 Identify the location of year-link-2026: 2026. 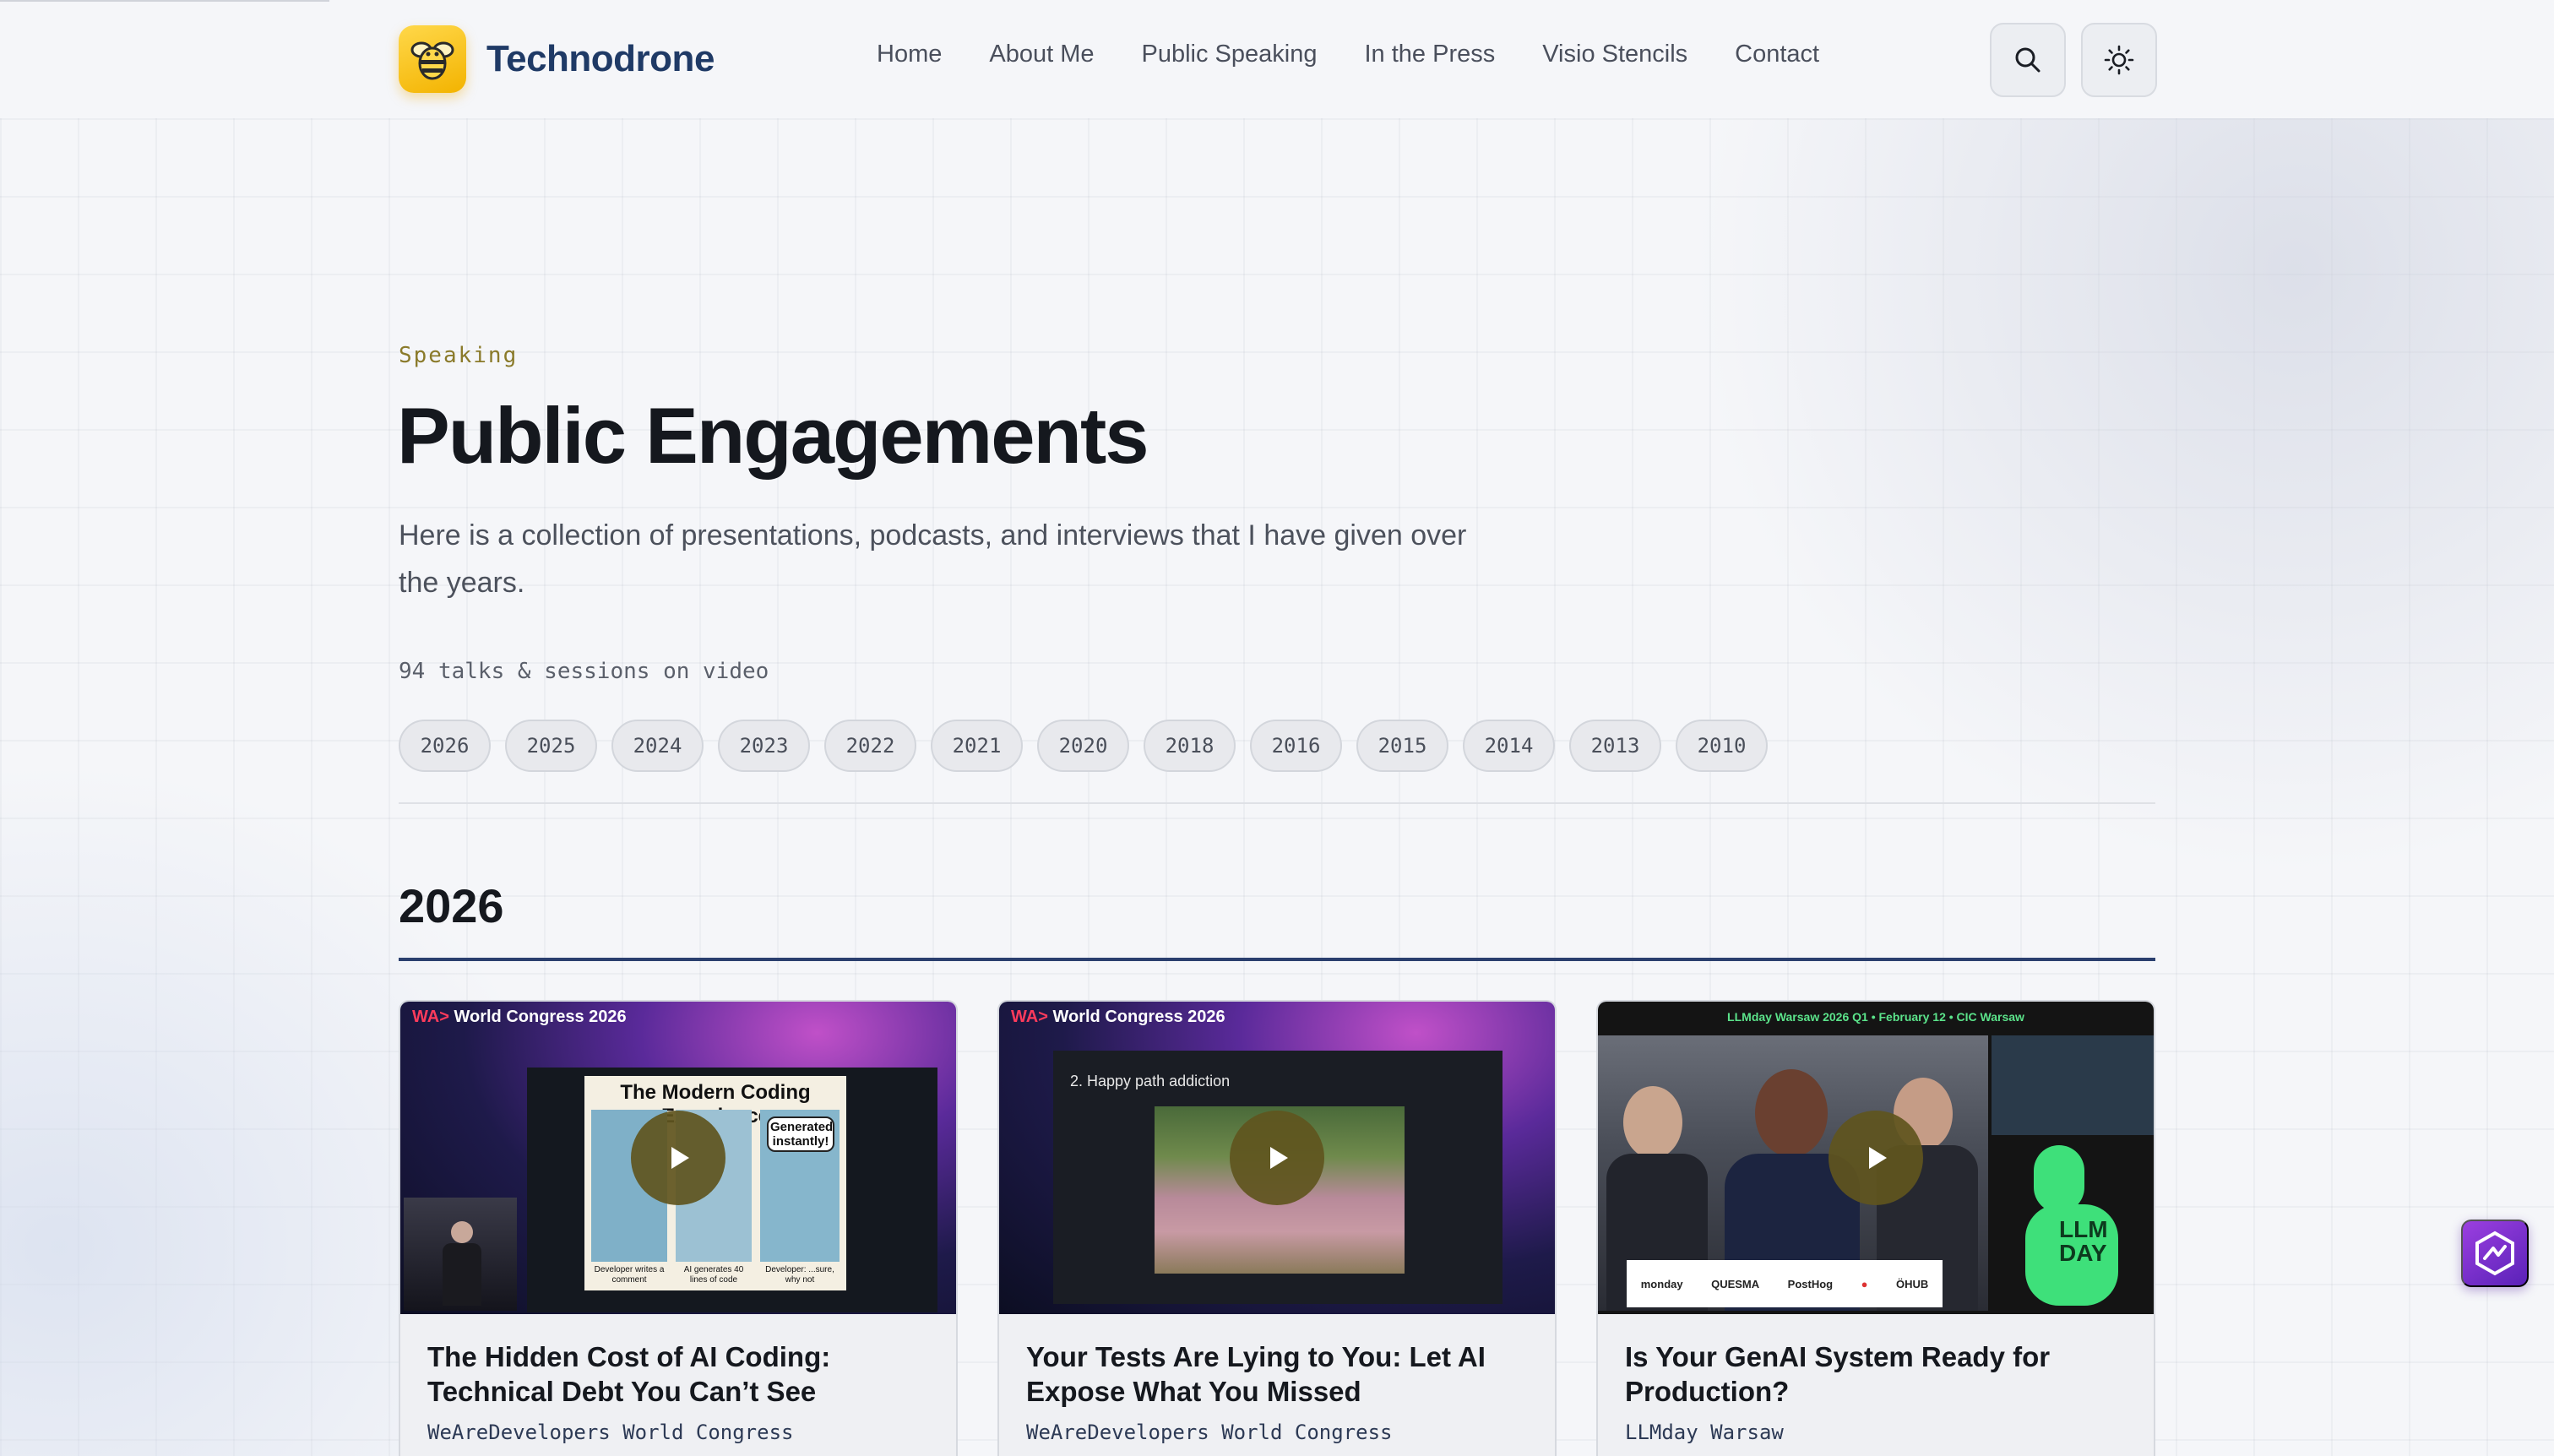
(445, 746).